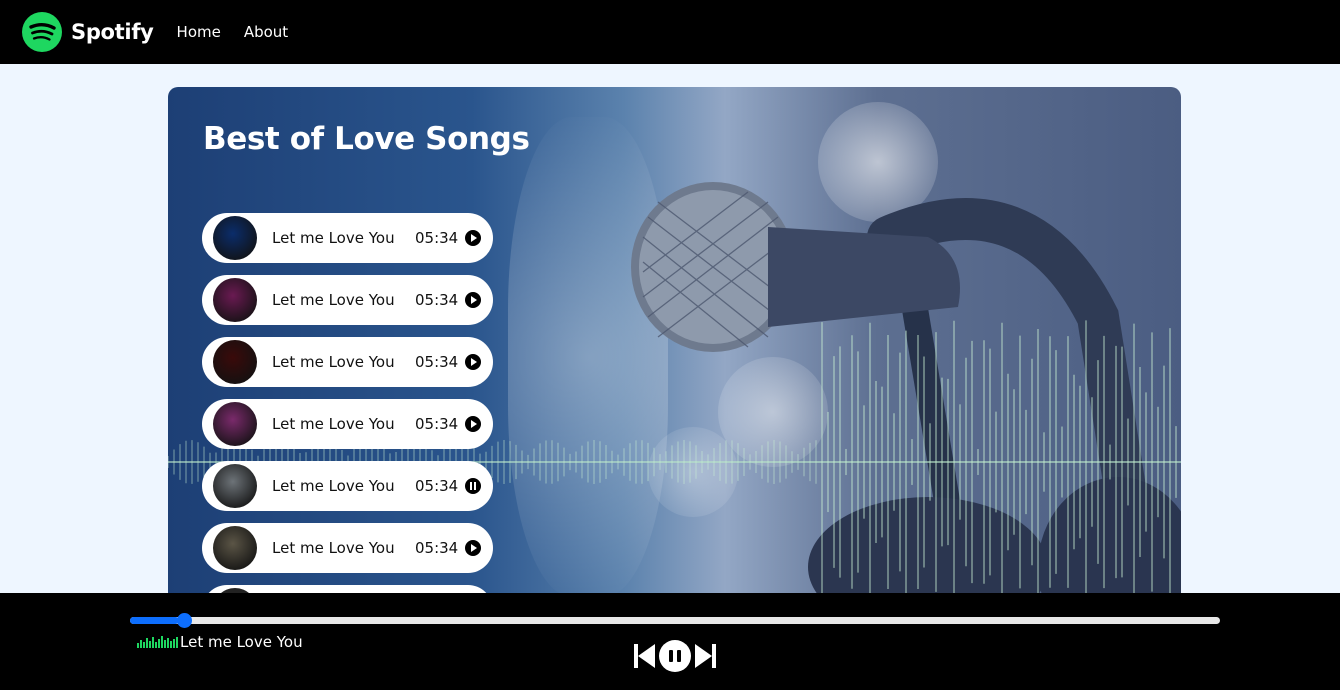  What do you see at coordinates (112, 32) in the screenshot?
I see `brand-name: Spotify` at bounding box center [112, 32].